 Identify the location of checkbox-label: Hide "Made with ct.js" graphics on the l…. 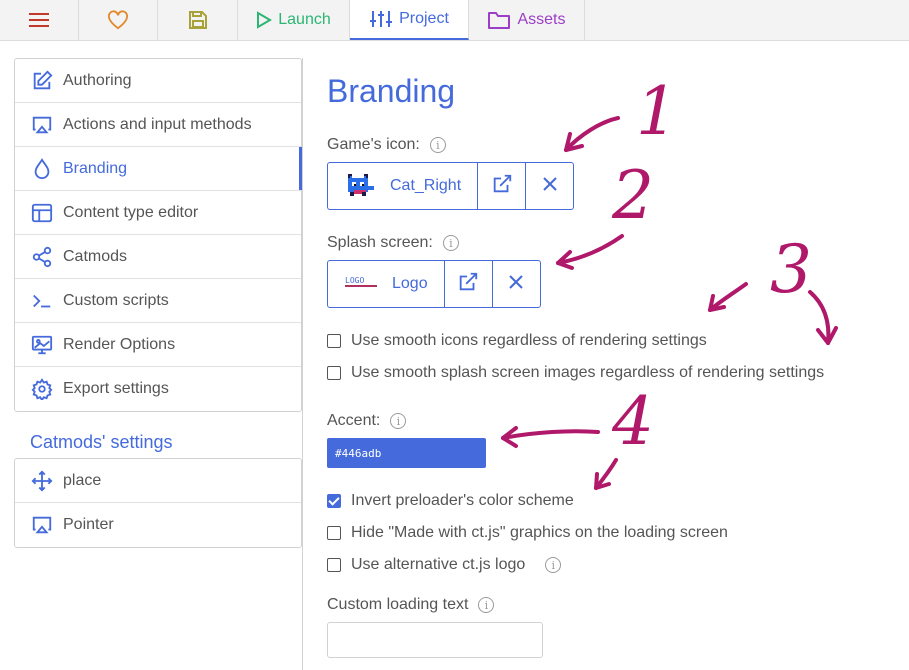
(539, 532).